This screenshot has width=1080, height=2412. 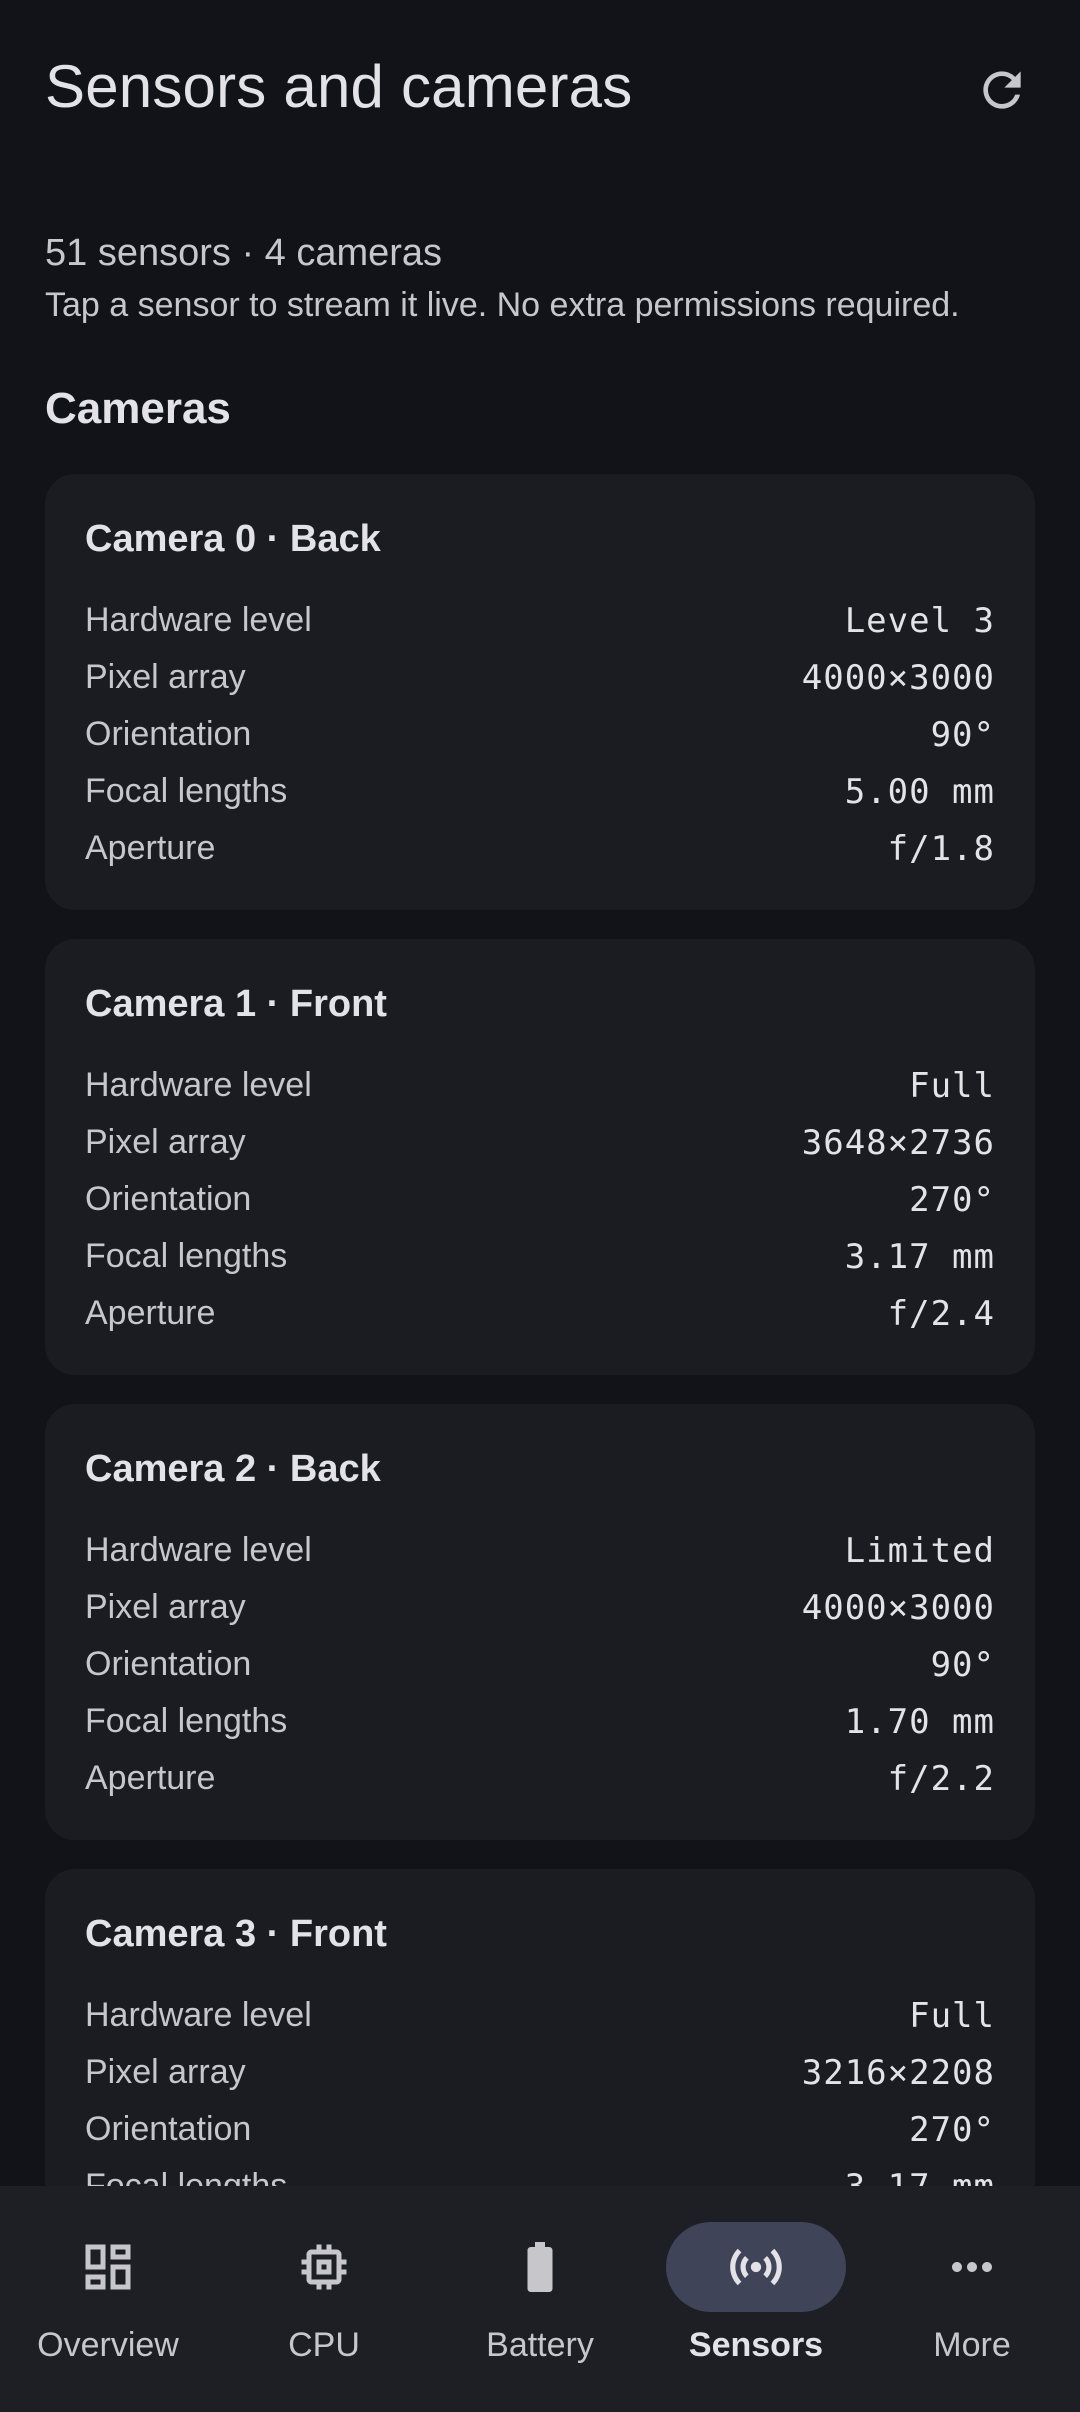 What do you see at coordinates (919, 620) in the screenshot?
I see `row-value: Level 3` at bounding box center [919, 620].